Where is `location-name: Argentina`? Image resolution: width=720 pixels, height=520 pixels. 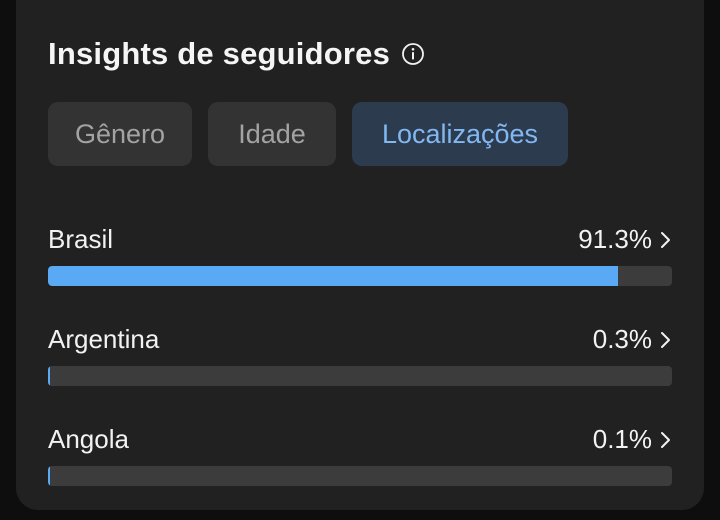 location-name: Argentina is located at coordinates (104, 339).